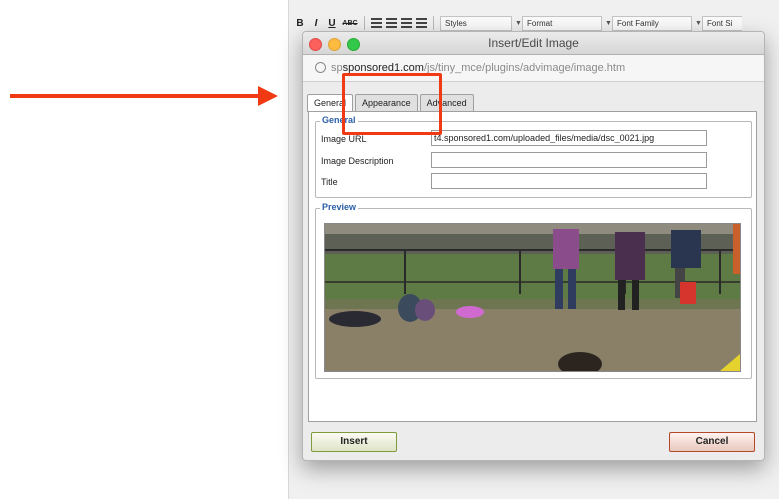  I want to click on format-select-label: Format, so click(540, 23).